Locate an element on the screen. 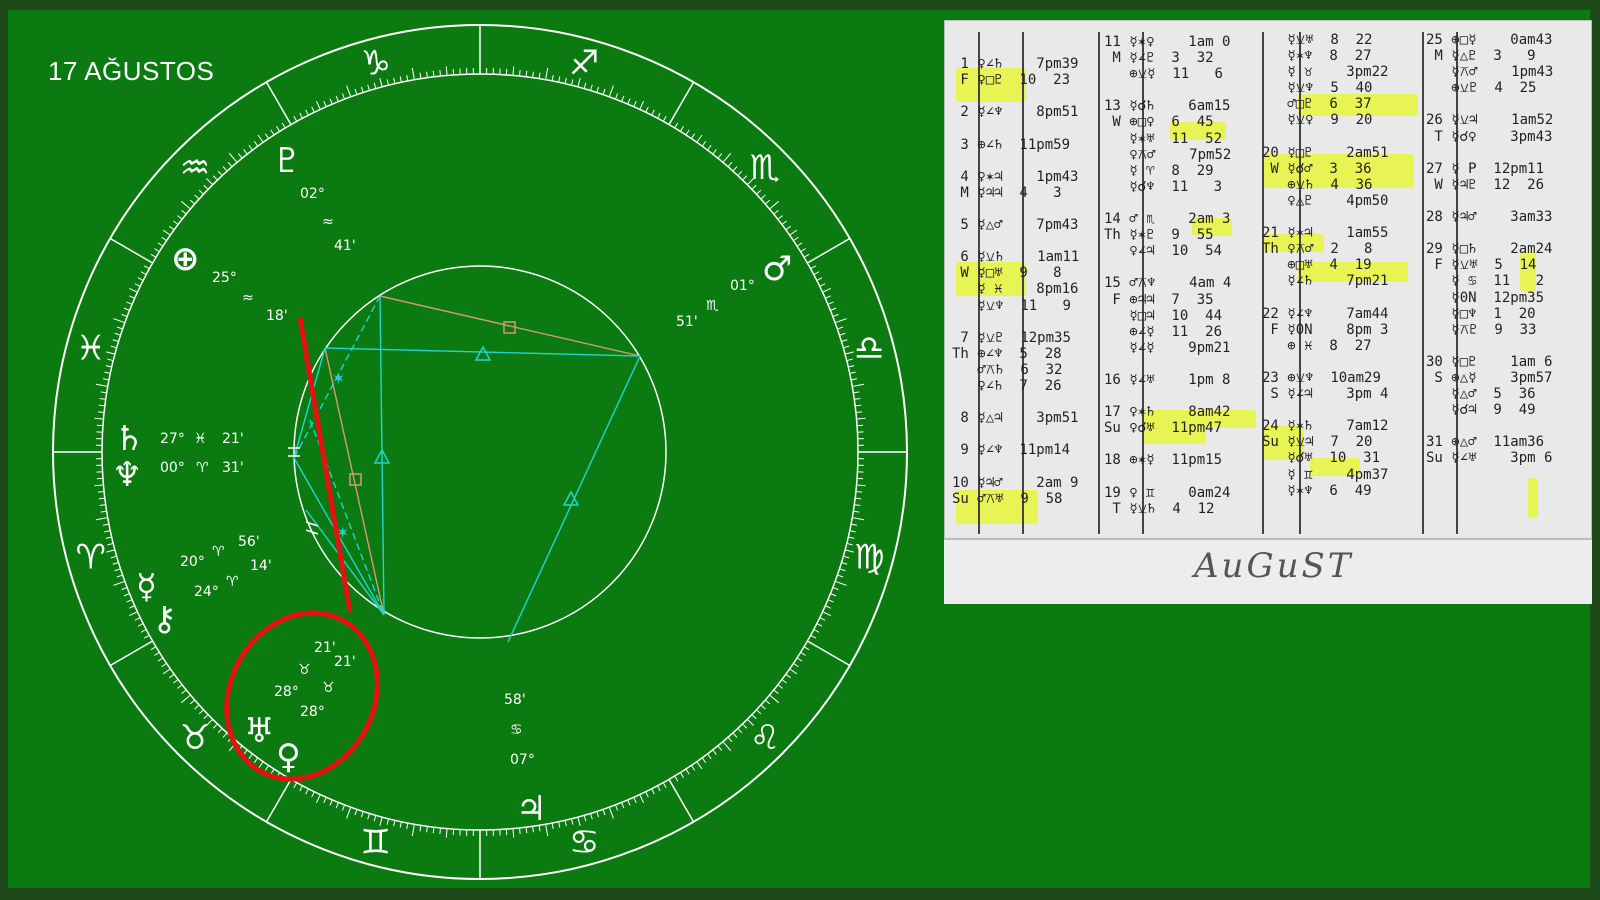 Image resolution: width=1600 pixels, height=900 pixels. mars-sign: ♏ is located at coordinates (712, 306).